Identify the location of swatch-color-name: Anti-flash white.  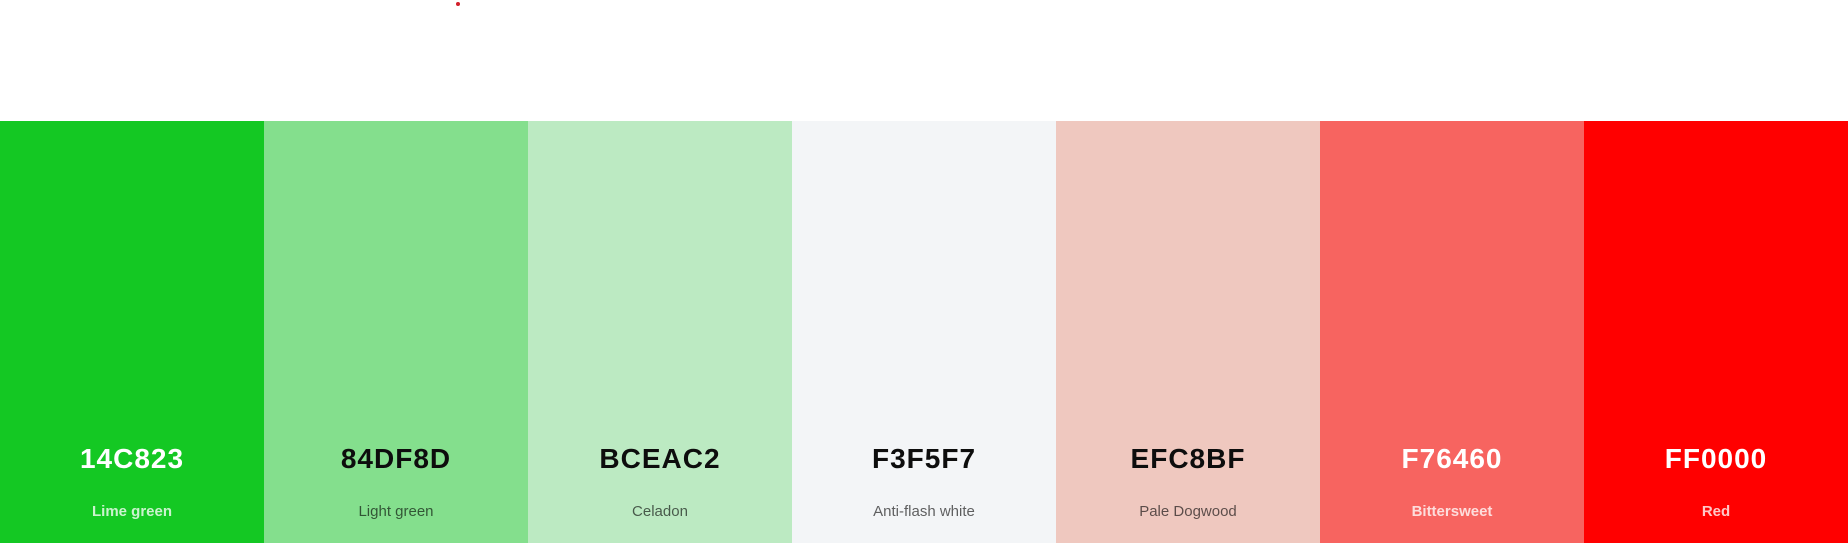
(924, 511).